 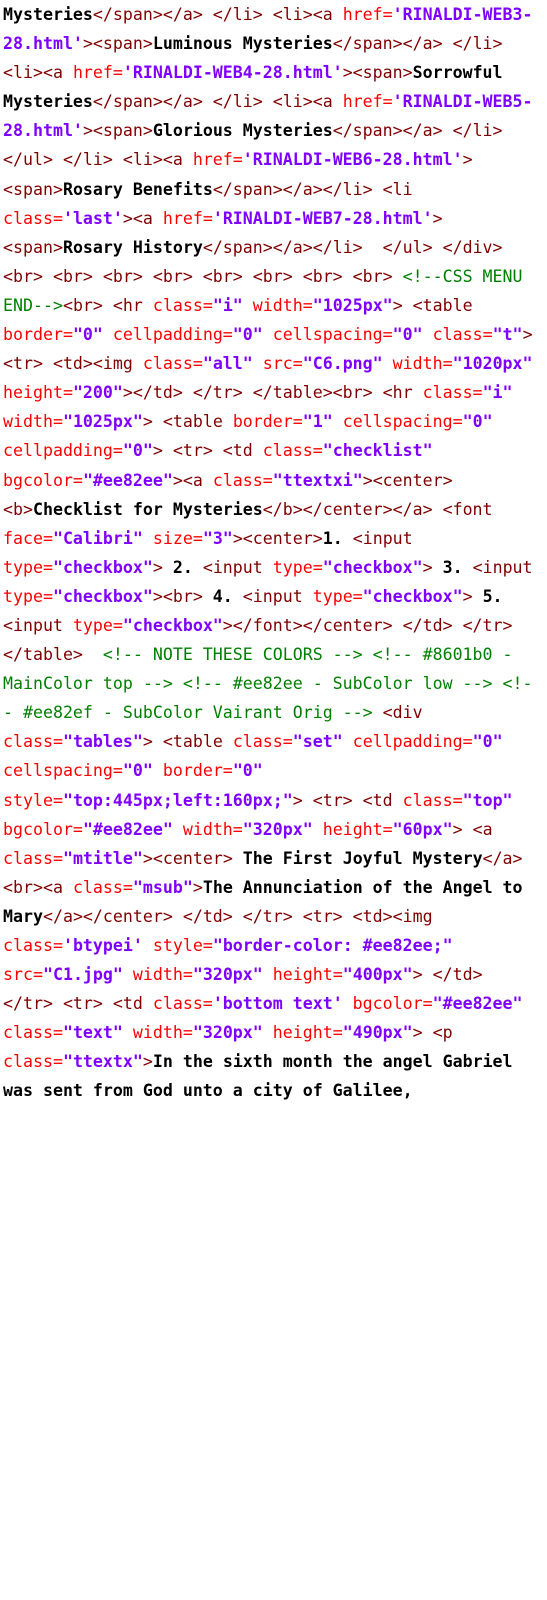 What do you see at coordinates (382, 509) in the screenshot?
I see `html-tag-token: </b></center></a> <font` at bounding box center [382, 509].